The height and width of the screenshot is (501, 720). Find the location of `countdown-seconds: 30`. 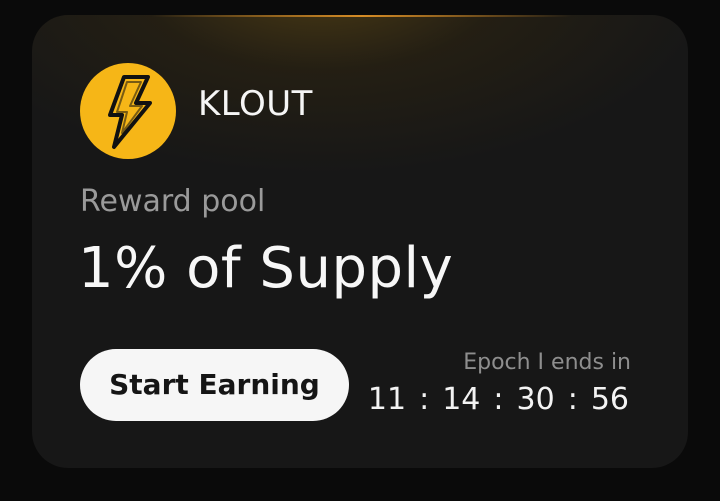

countdown-seconds: 30 is located at coordinates (535, 399).